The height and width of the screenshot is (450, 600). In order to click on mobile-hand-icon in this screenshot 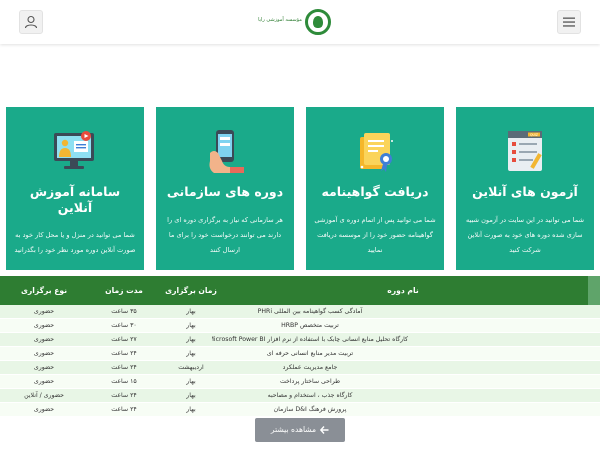, I will do `click(226, 151)`.